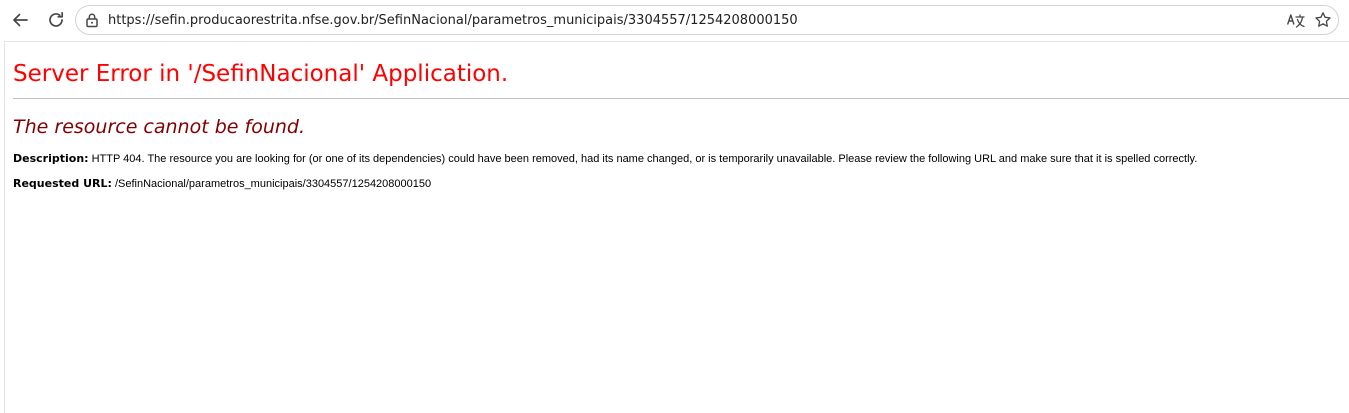 The width and height of the screenshot is (1349, 413). What do you see at coordinates (62, 183) in the screenshot?
I see `requested-url-label: Requested URL:` at bounding box center [62, 183].